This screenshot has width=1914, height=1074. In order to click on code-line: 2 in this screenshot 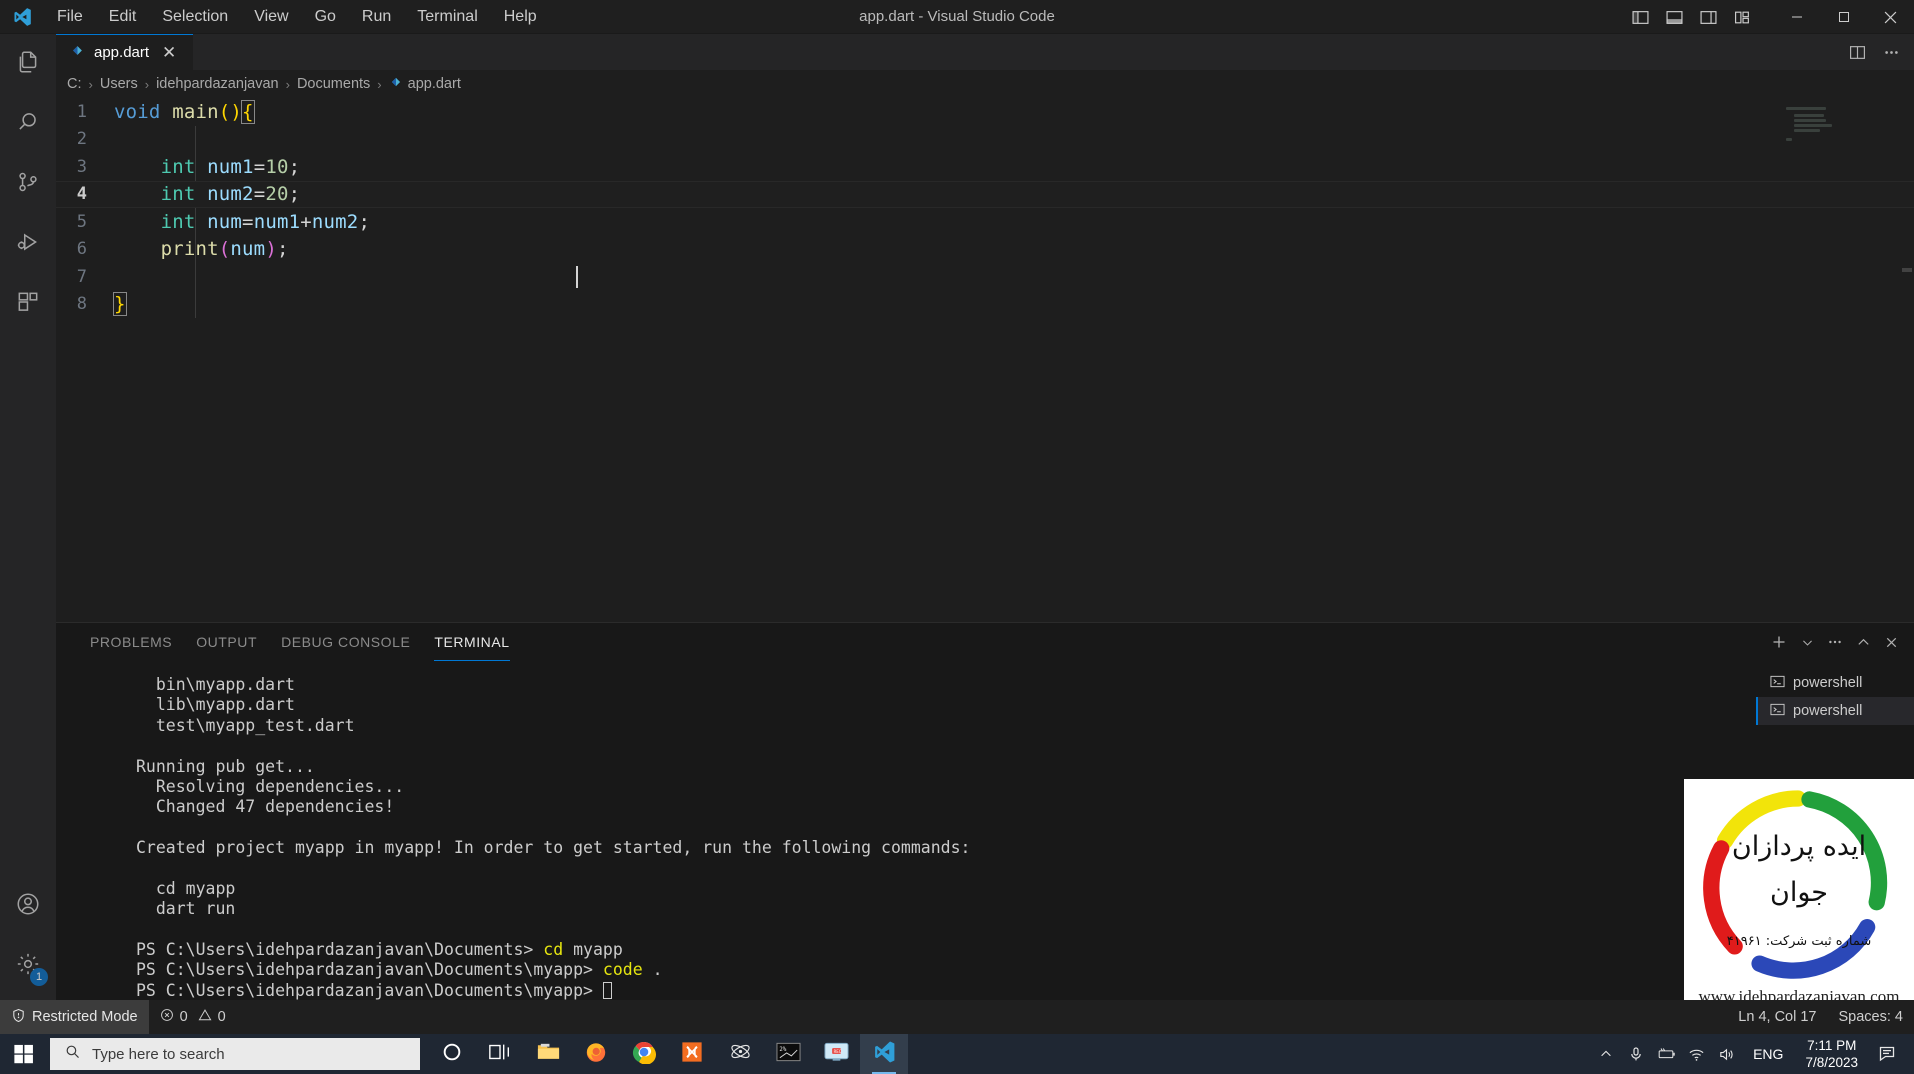, I will do `click(985, 140)`.